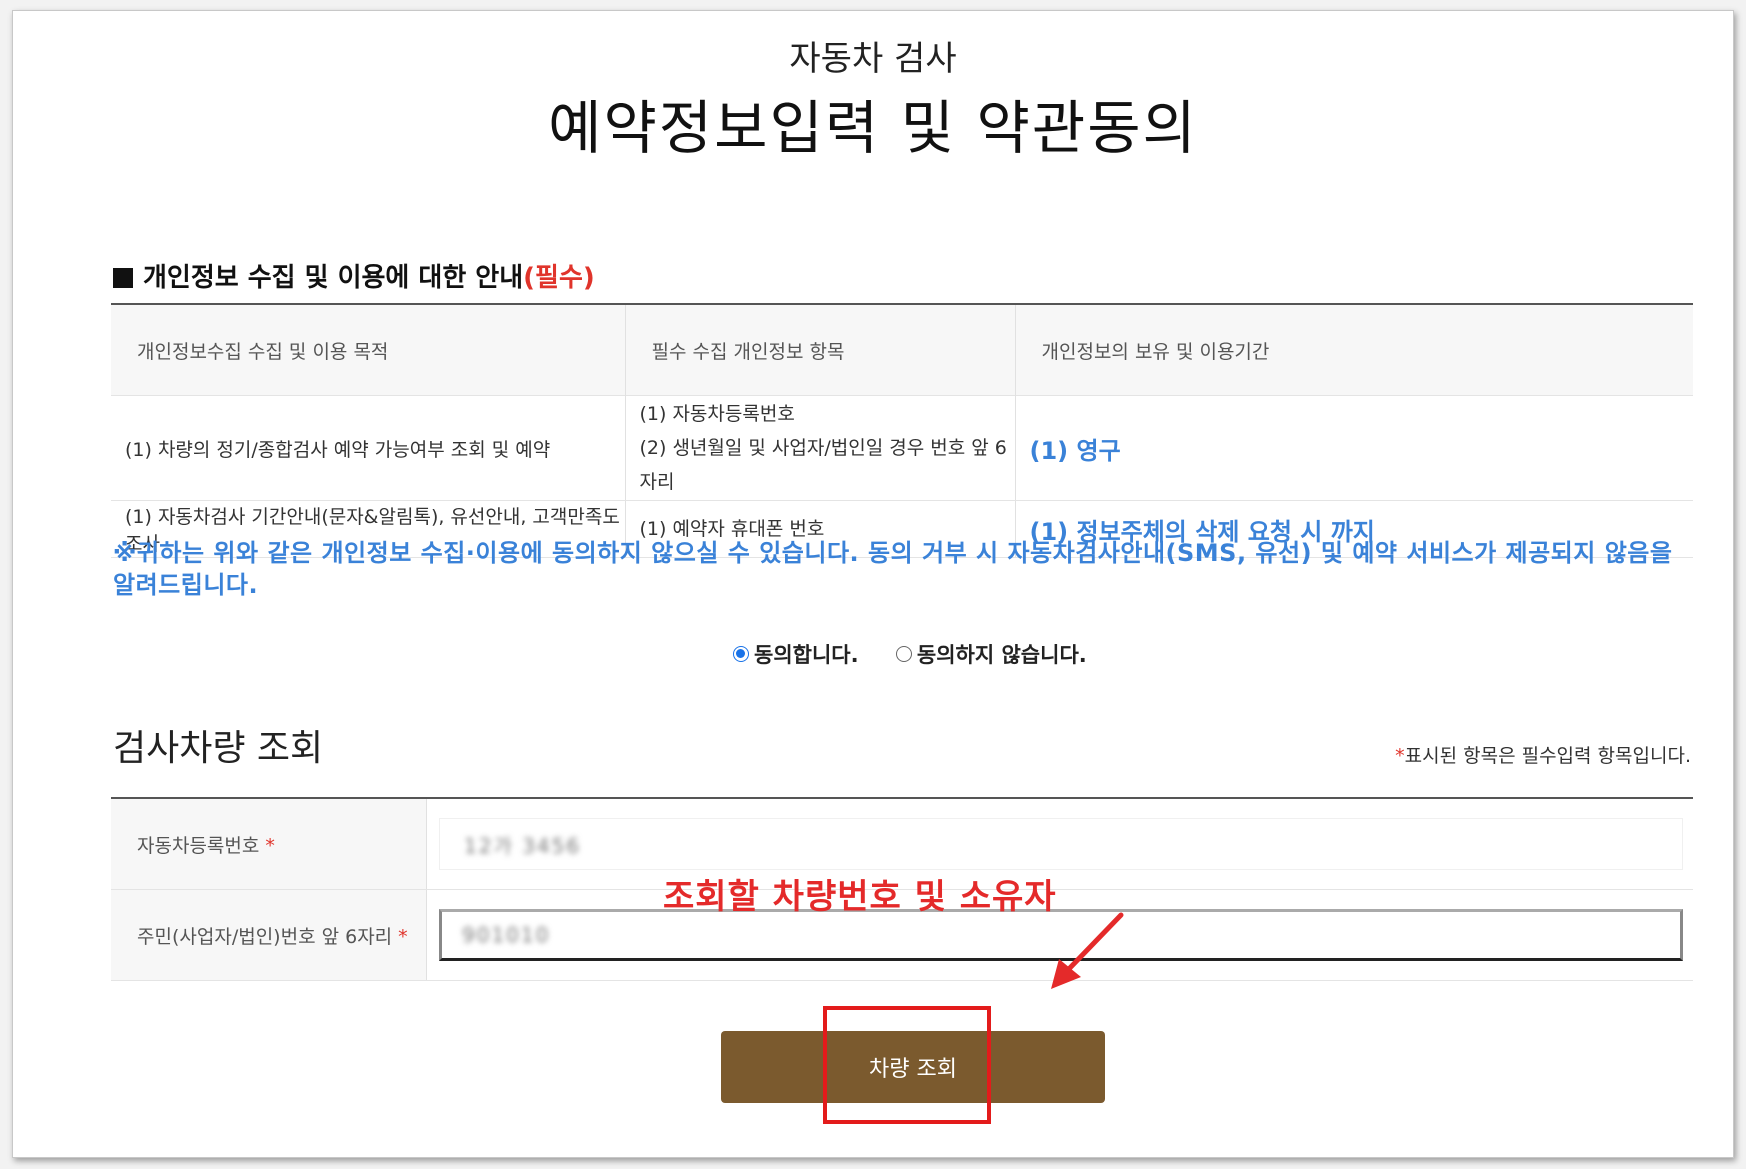  I want to click on purpose-cell: (1) 차량의 정기/종합검사 예약 가능여부 조회 및 예약, so click(368, 448).